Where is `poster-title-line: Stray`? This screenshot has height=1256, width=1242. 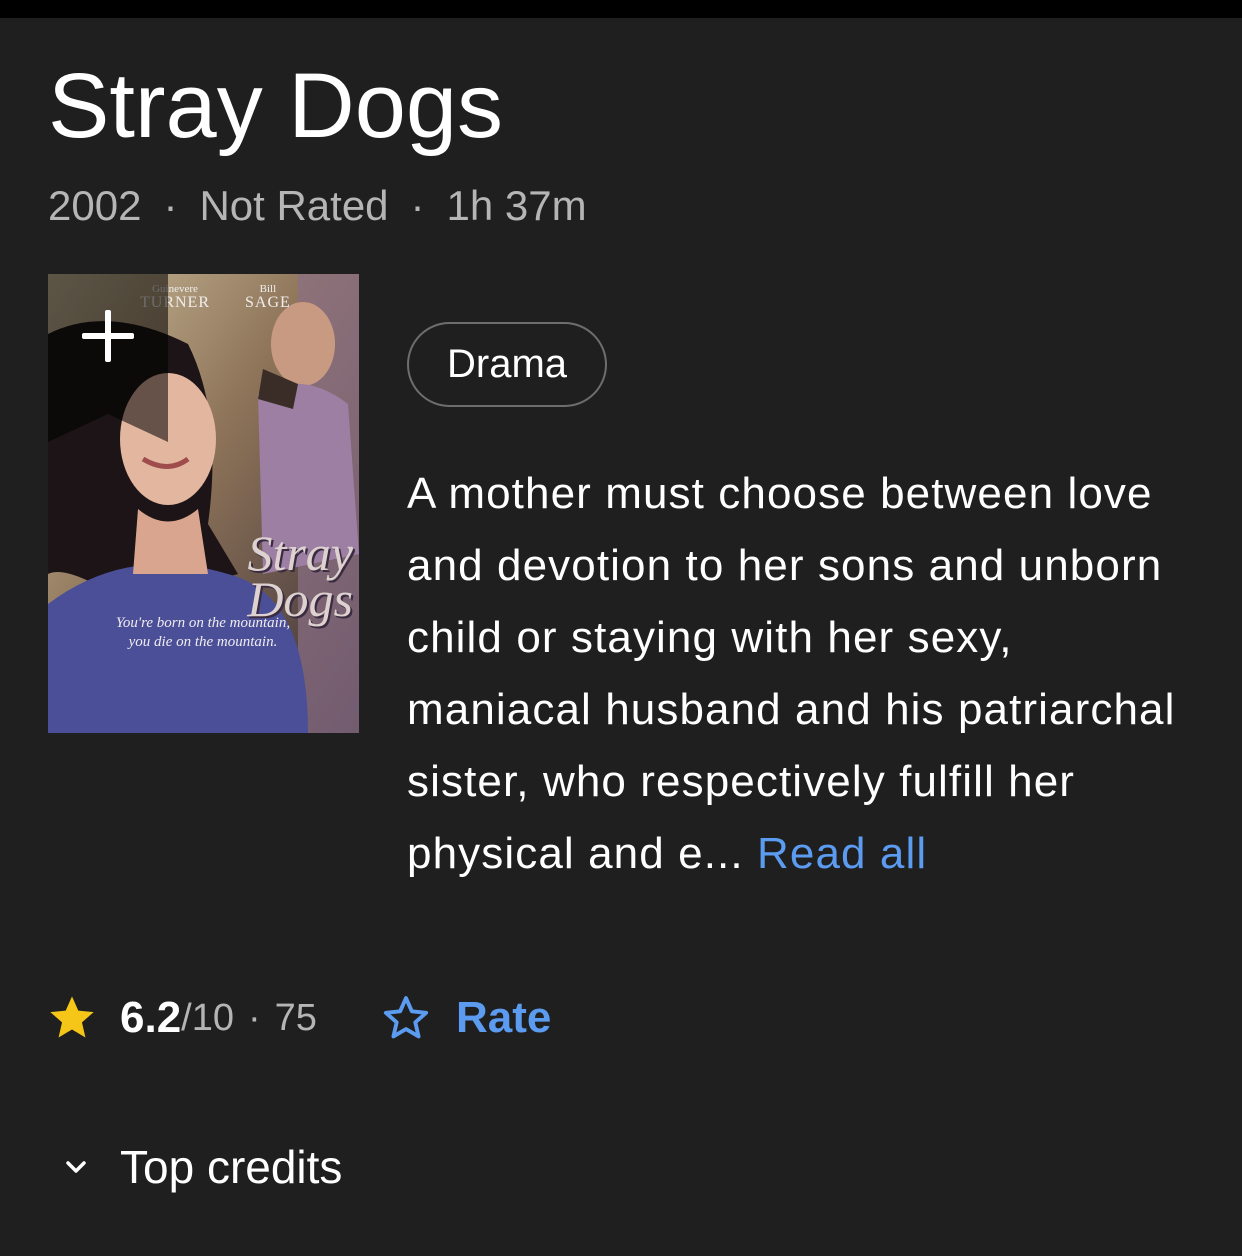 poster-title-line: Stray is located at coordinates (300, 553).